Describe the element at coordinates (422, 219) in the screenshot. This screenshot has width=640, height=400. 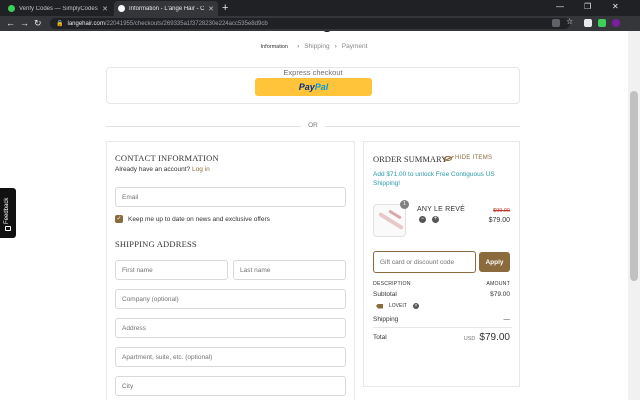
I see `decrease-quantity-button: −` at that location.